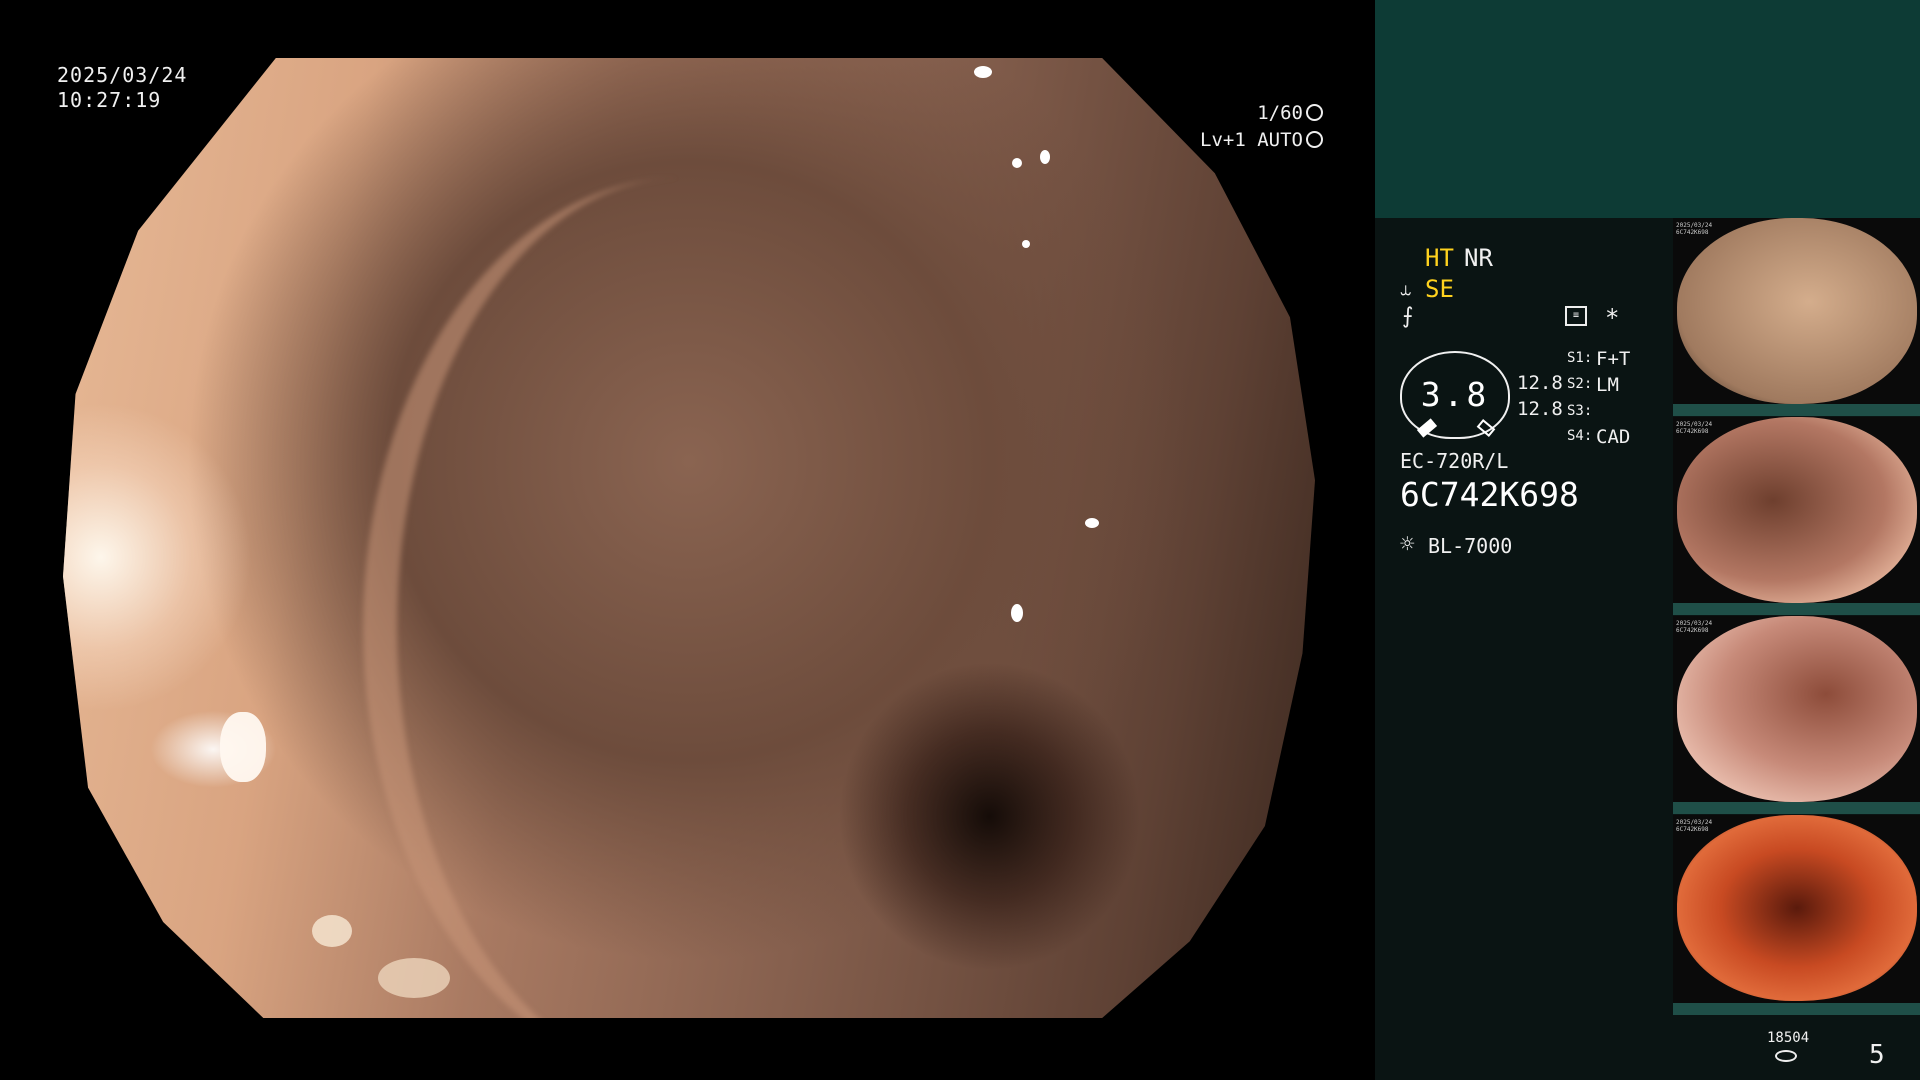 This screenshot has width=1920, height=1080. What do you see at coordinates (1406, 288) in the screenshot?
I see `enhance-icon: ⥿` at bounding box center [1406, 288].